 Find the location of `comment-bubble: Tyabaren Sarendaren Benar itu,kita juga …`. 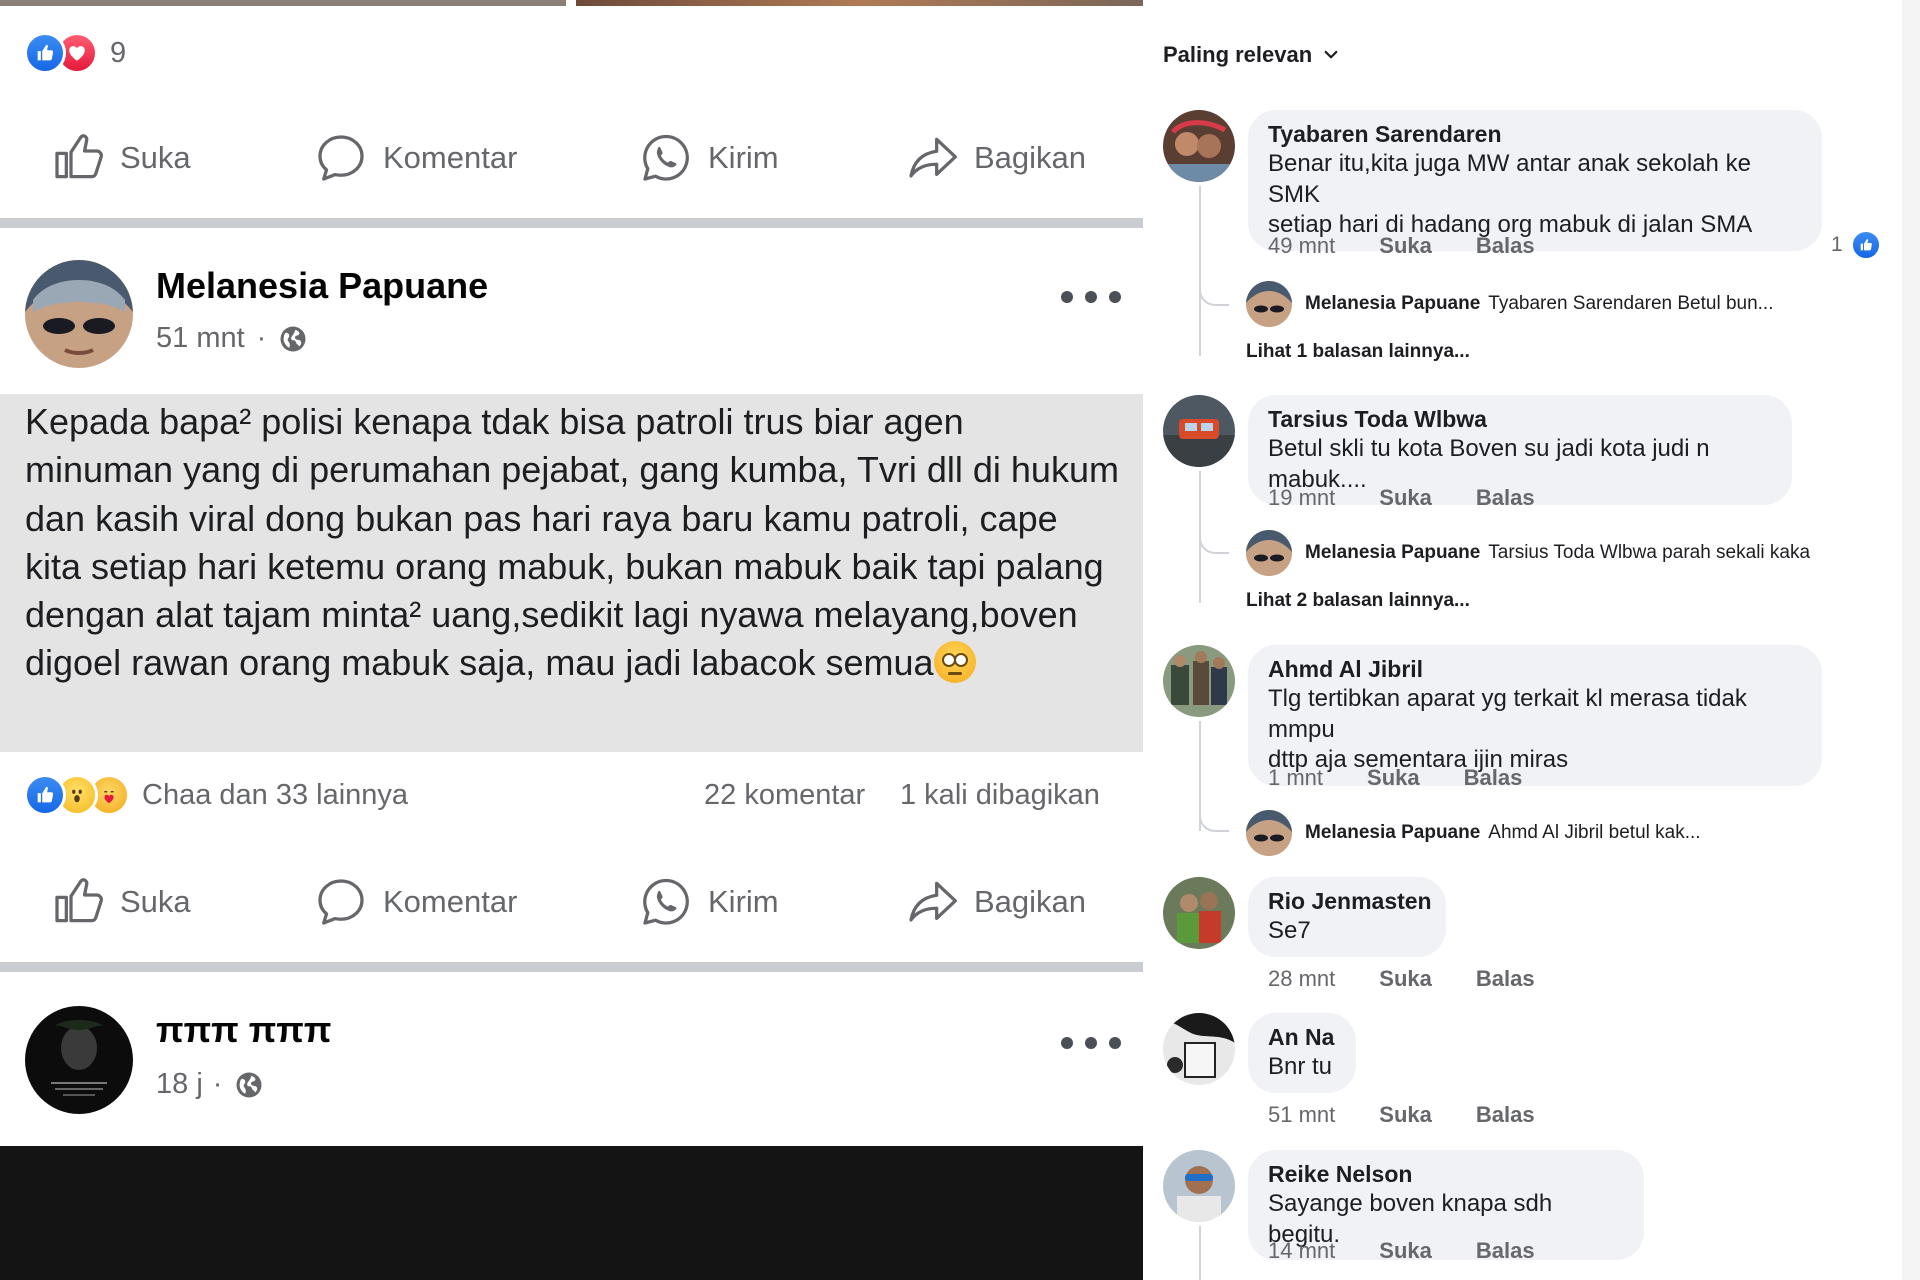

comment-bubble: Tyabaren Sarendaren Benar itu,kita juga … is located at coordinates (1535, 180).